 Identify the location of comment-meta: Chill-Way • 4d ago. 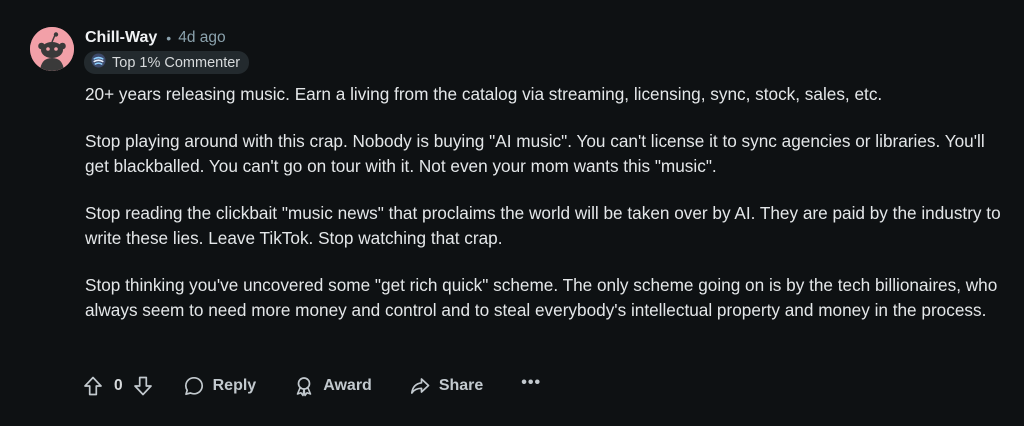
(155, 38).